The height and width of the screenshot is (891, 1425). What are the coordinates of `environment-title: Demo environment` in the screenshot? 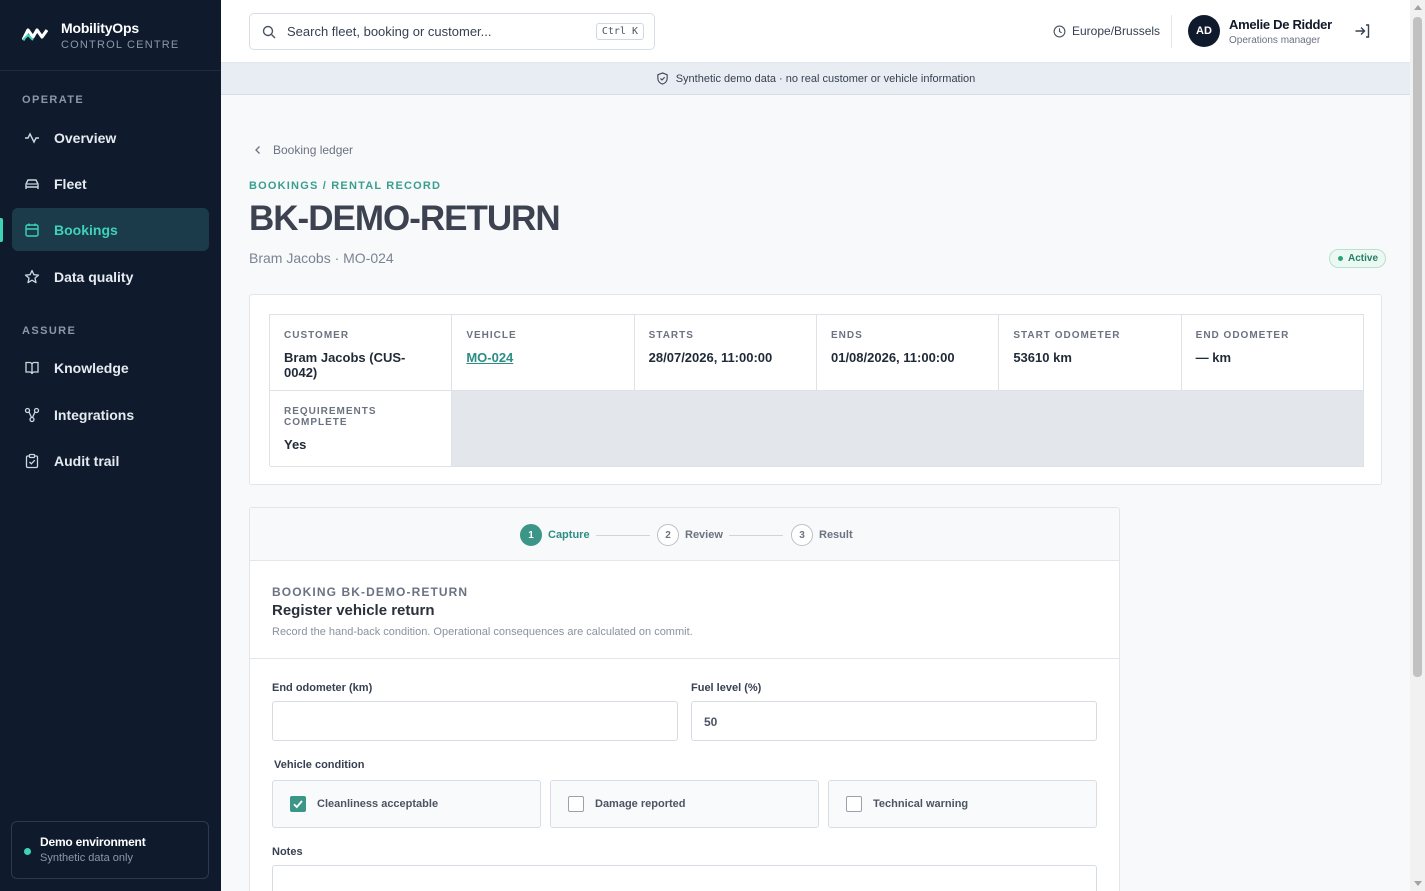 It's located at (93, 842).